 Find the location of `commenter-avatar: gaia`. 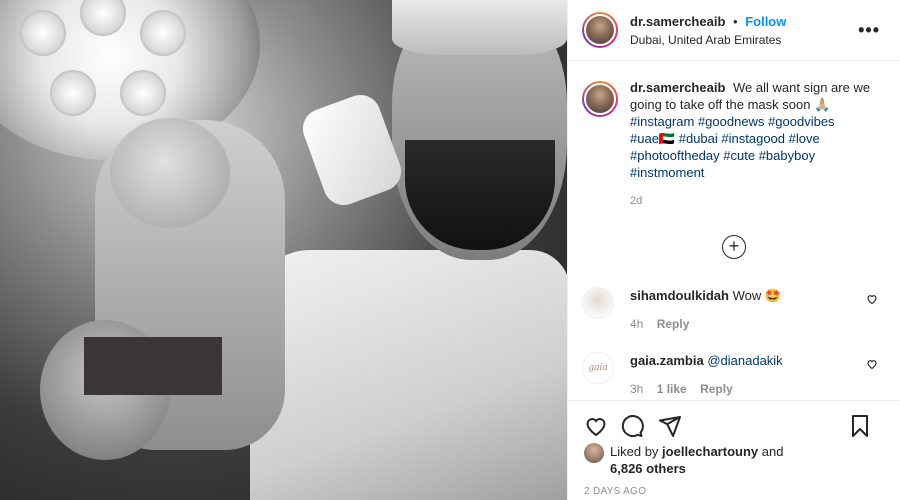

commenter-avatar: gaia is located at coordinates (598, 368).